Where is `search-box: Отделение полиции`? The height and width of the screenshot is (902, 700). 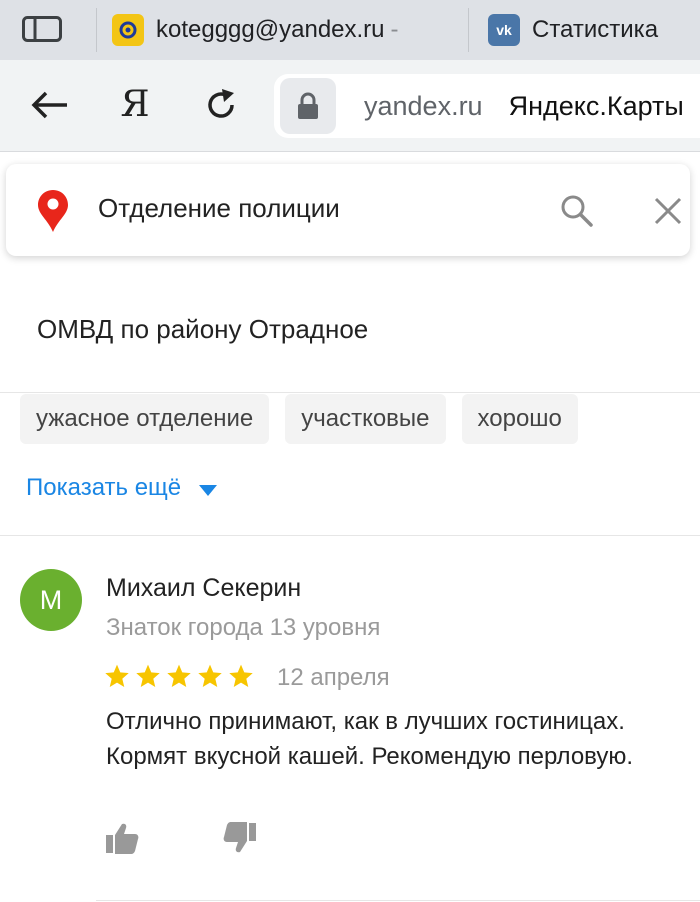
search-box: Отделение полиции is located at coordinates (348, 210).